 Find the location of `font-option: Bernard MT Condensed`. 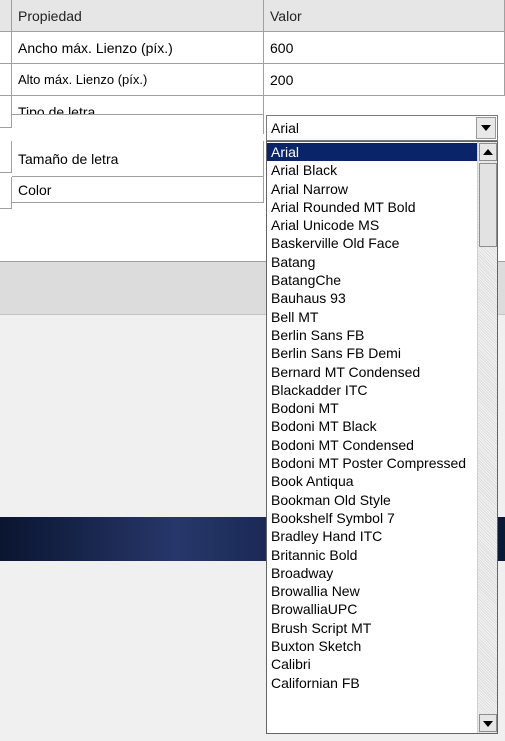

font-option: Bernard MT Condensed is located at coordinates (372, 372).